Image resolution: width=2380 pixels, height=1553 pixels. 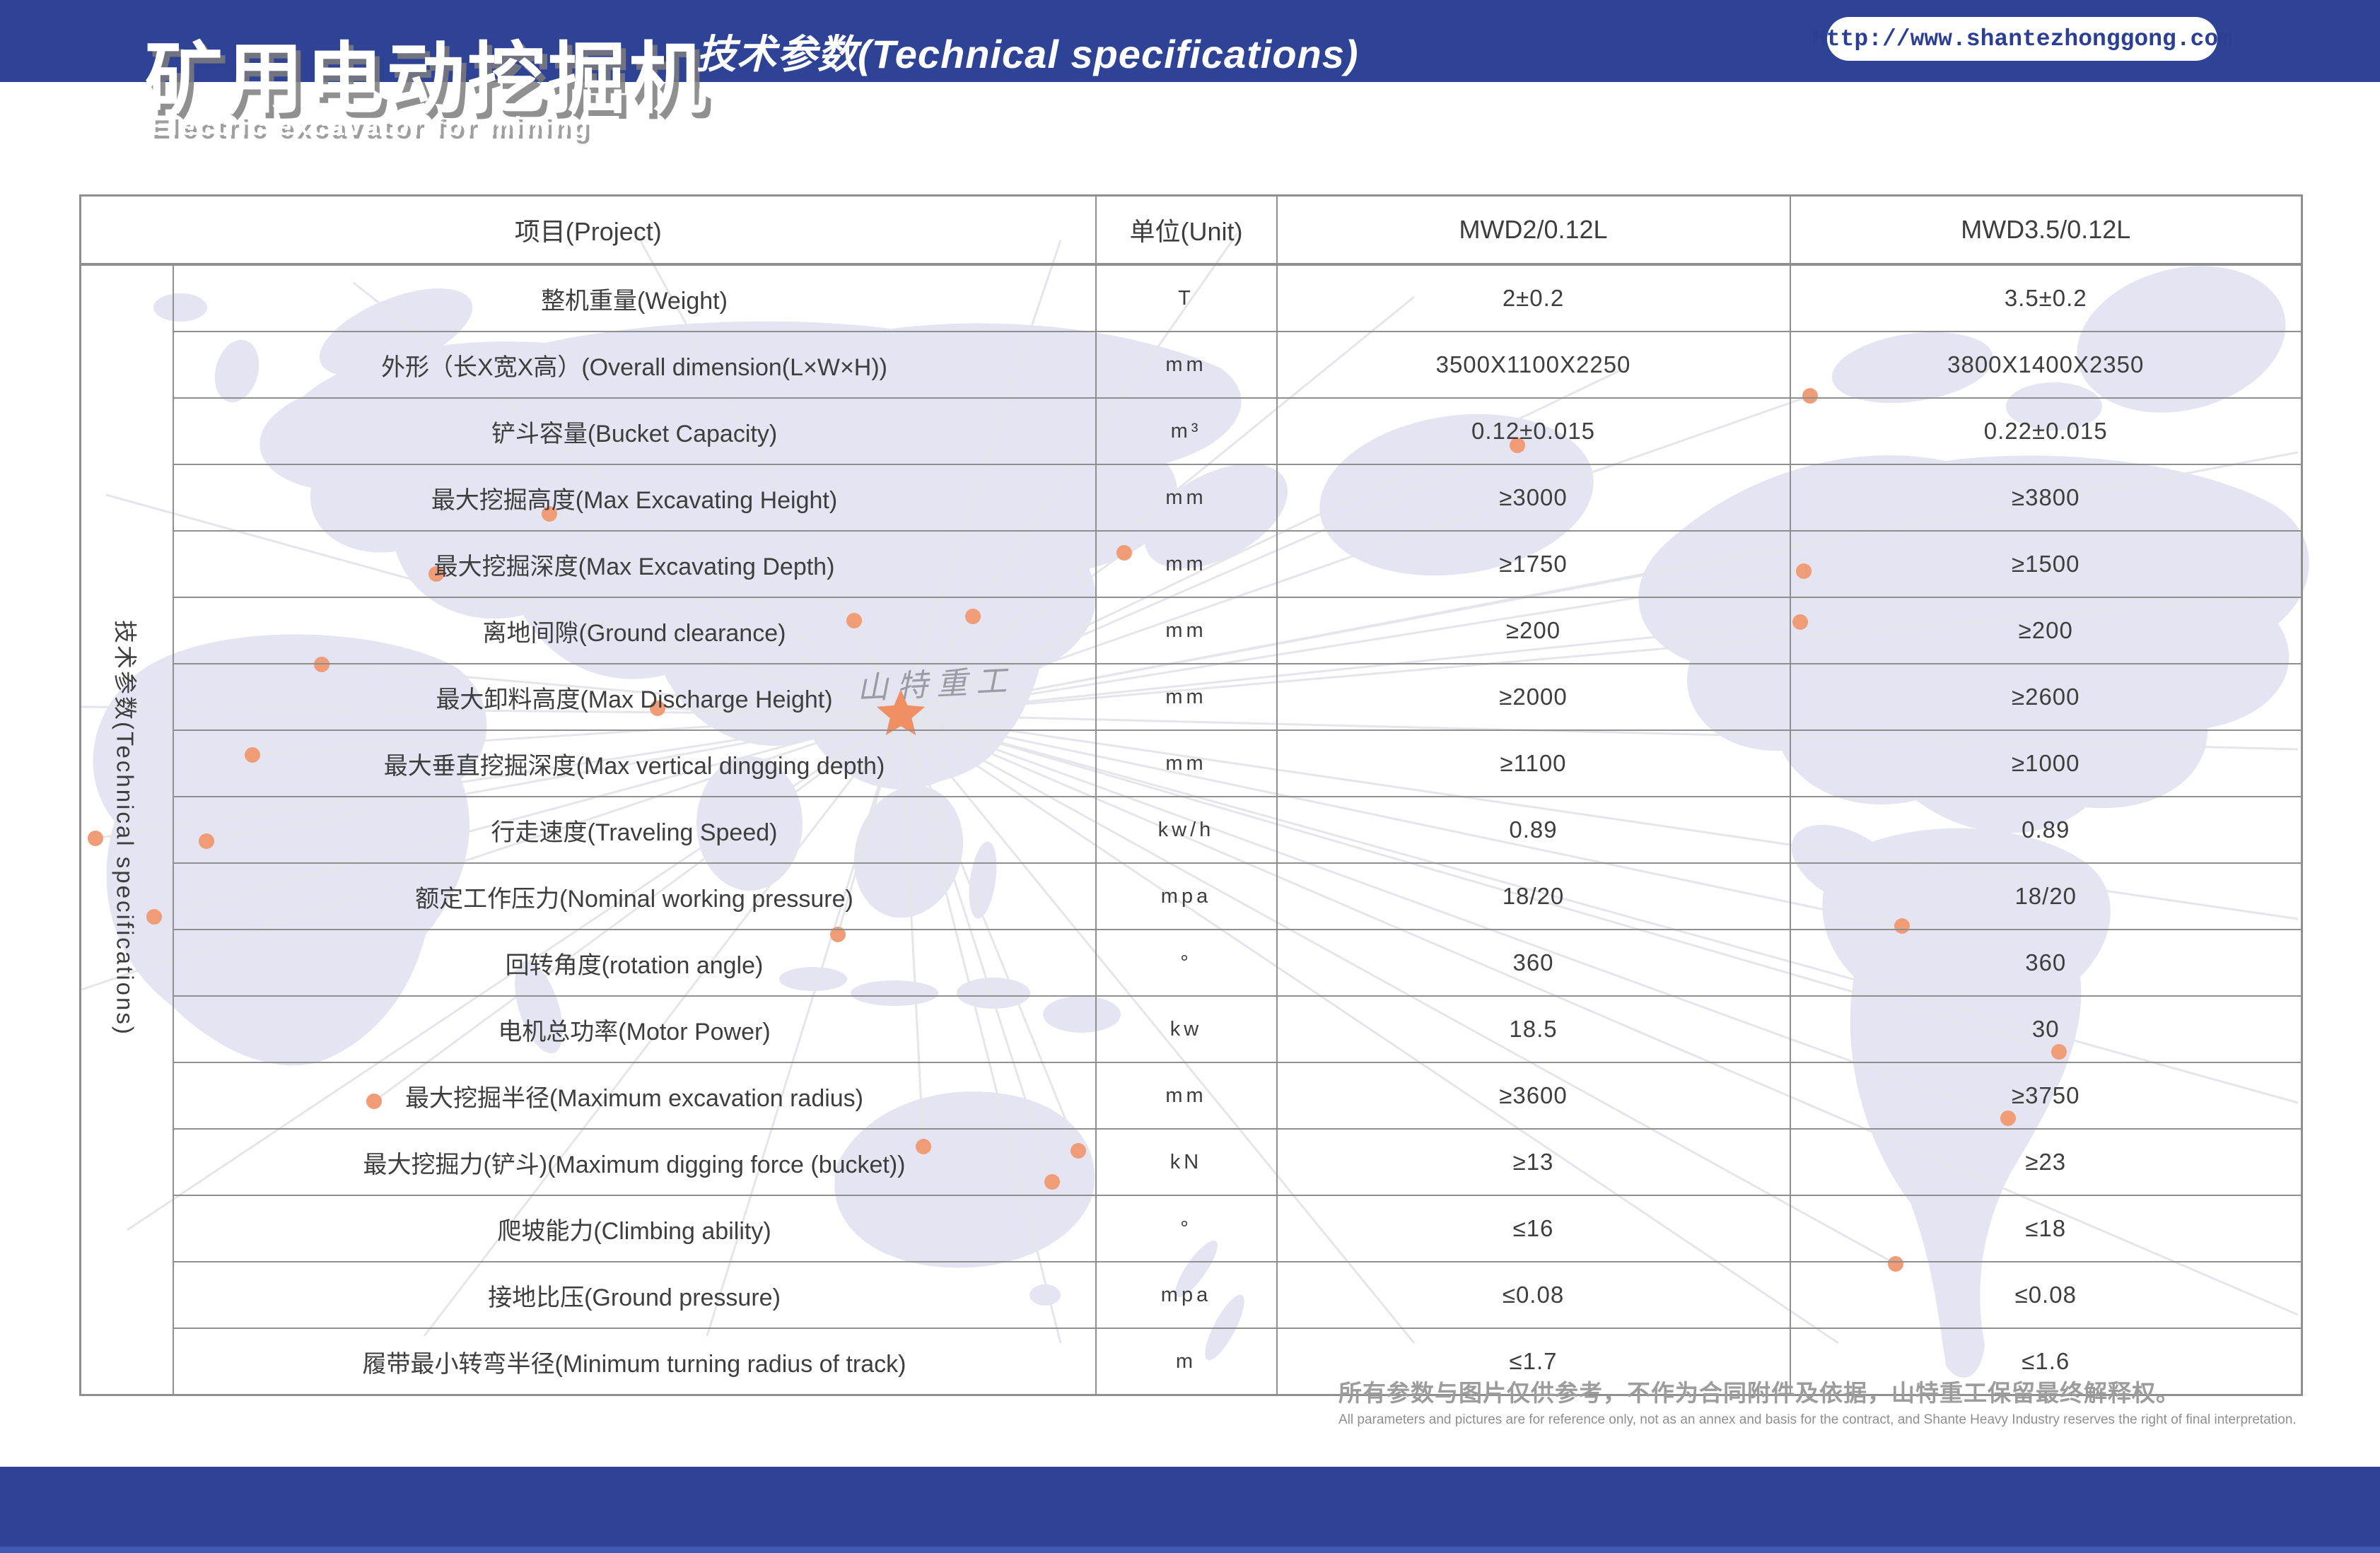 I want to click on spec-value-mwd35: ≤18, so click(x=2046, y=1228).